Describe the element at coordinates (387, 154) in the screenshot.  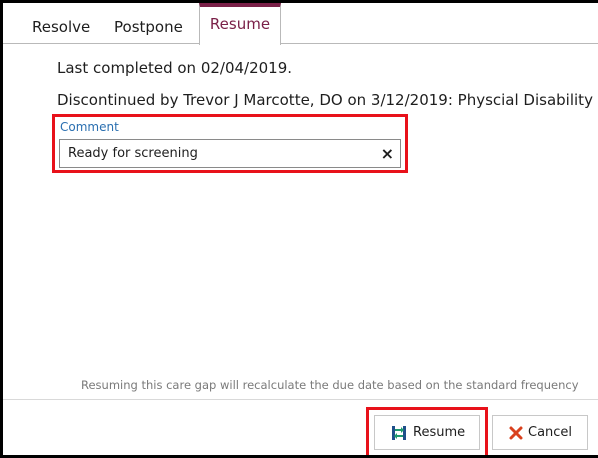
I see `clear-icon: ×` at that location.